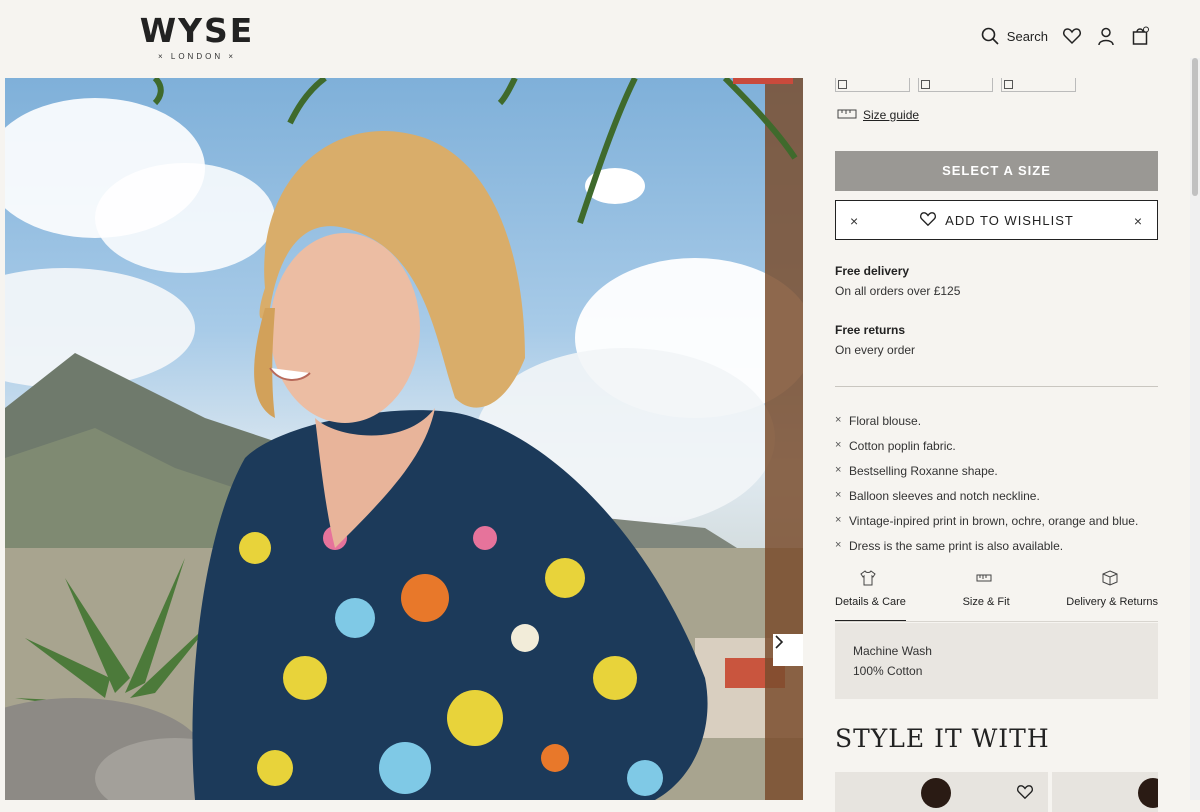 This screenshot has height=812, width=1200. I want to click on image-next-button, so click(788, 650).